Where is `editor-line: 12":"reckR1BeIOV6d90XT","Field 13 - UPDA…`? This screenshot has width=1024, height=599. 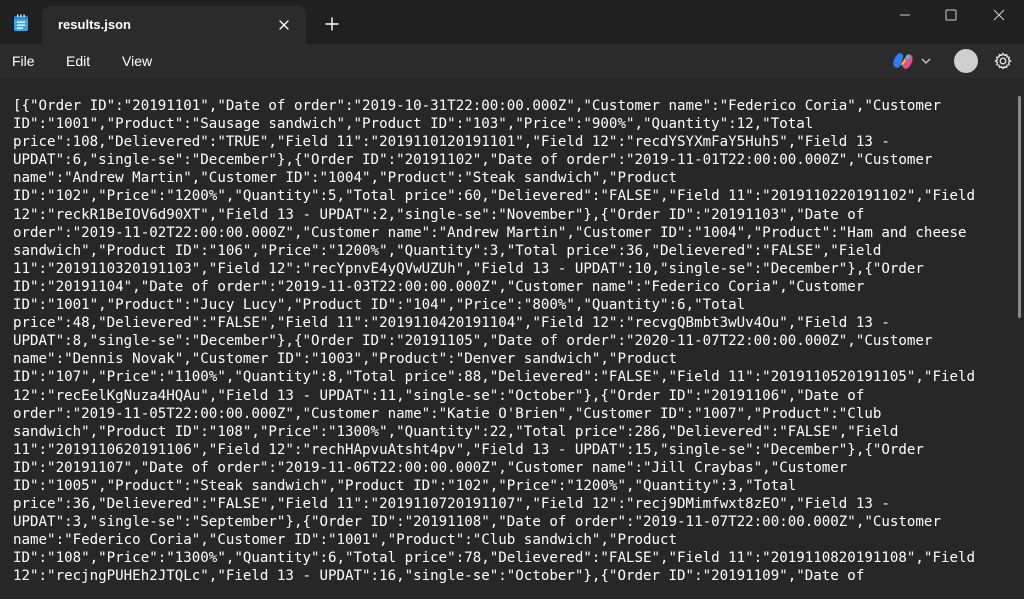
editor-line: 12":"reckR1BeIOV6d90XT","Field 13 - UPDA… is located at coordinates (439, 214).